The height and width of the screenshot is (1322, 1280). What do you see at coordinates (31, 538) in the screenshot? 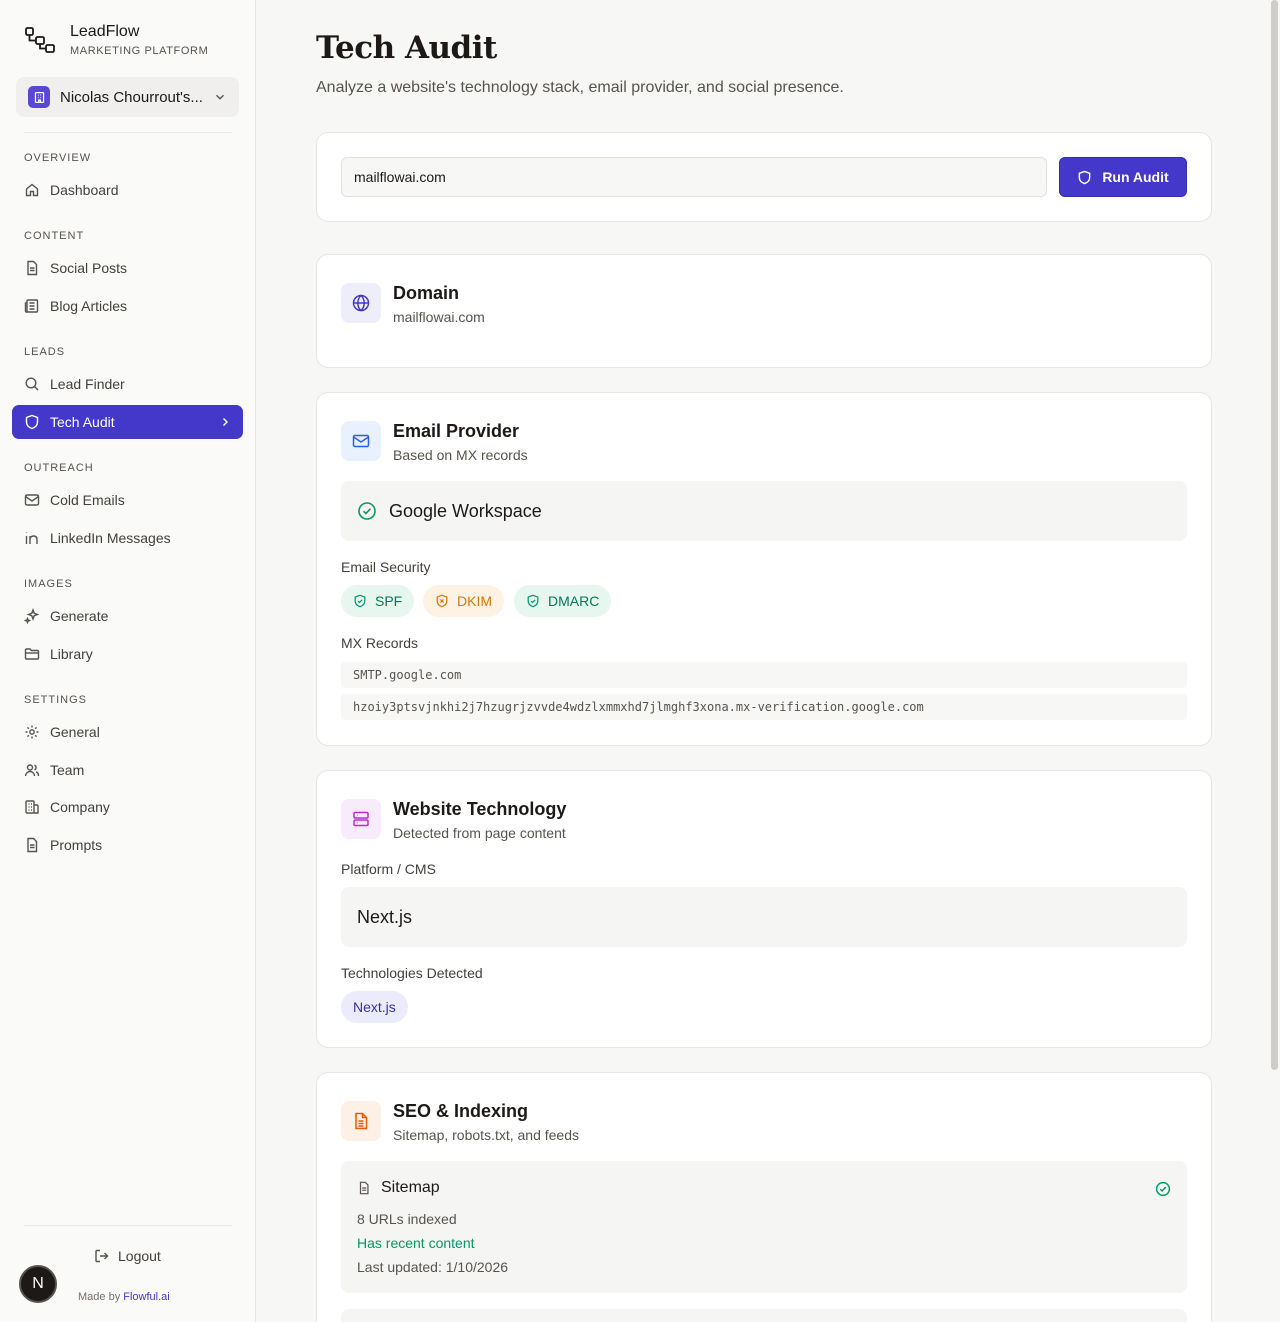
I see `linkedin-icon` at bounding box center [31, 538].